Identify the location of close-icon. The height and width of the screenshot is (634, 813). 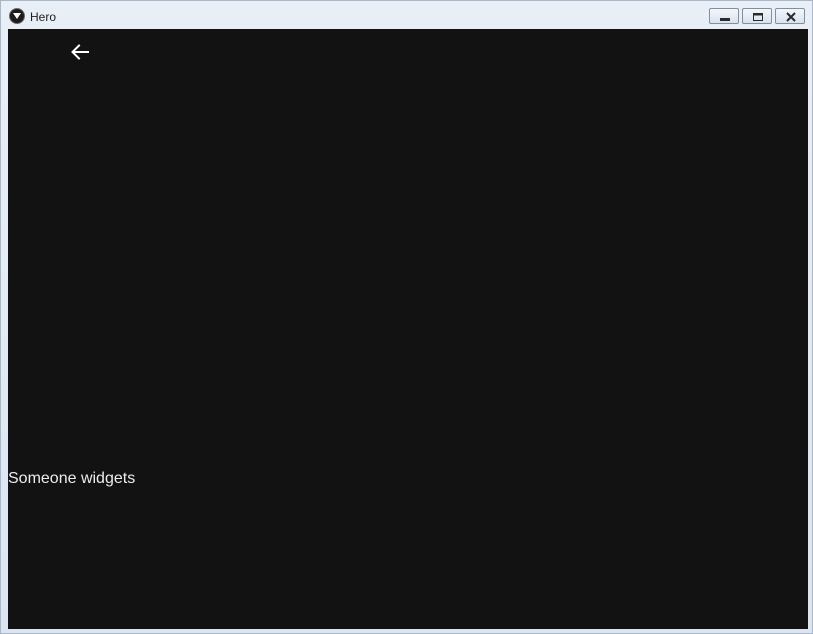
(791, 17).